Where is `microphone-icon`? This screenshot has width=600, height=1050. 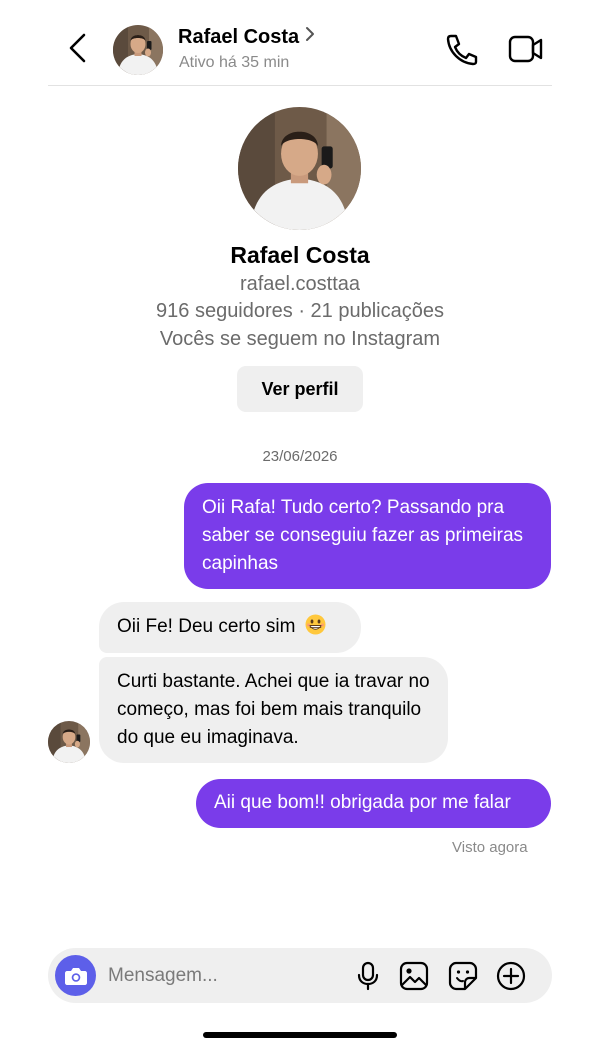 microphone-icon is located at coordinates (368, 976).